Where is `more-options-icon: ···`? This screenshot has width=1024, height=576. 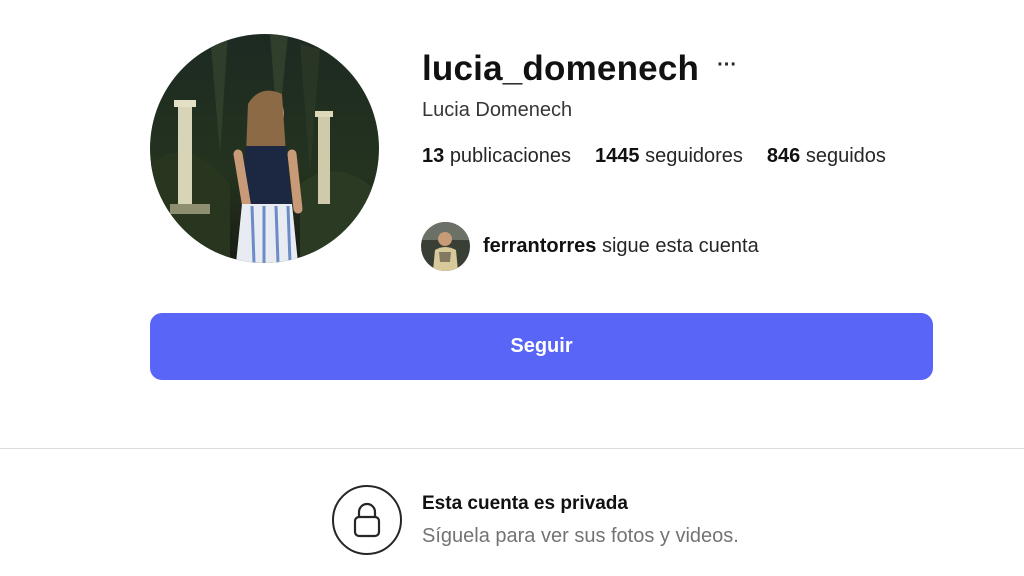
more-options-icon: ··· is located at coordinates (727, 65).